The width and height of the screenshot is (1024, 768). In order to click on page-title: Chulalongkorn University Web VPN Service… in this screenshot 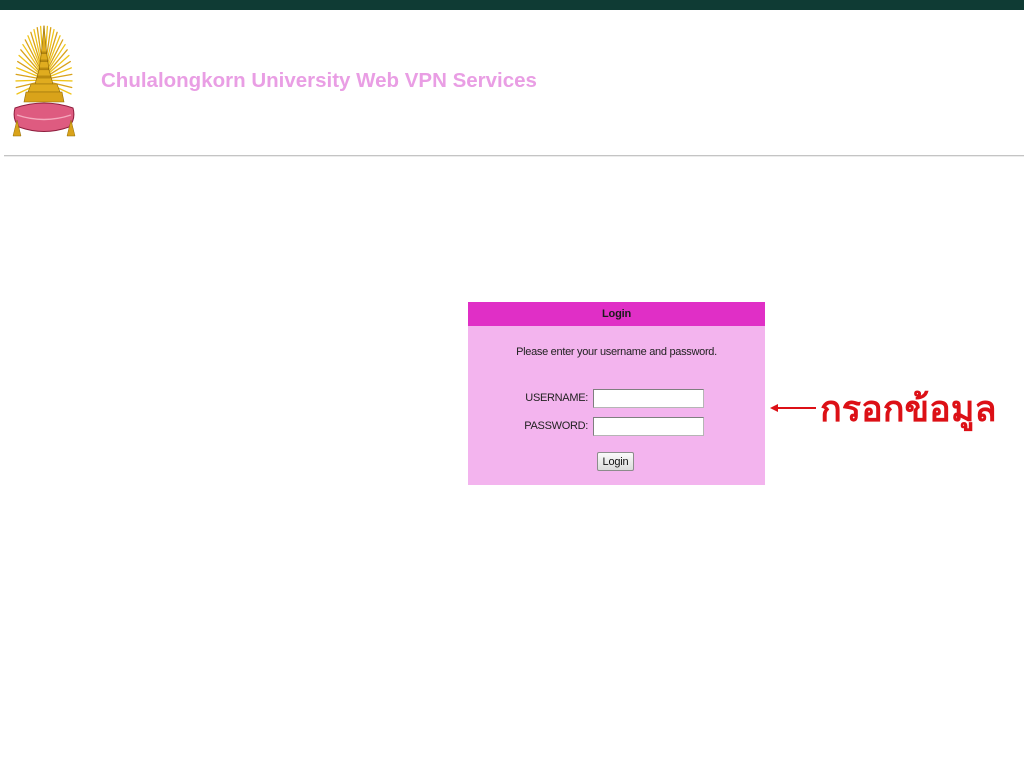, I will do `click(319, 80)`.